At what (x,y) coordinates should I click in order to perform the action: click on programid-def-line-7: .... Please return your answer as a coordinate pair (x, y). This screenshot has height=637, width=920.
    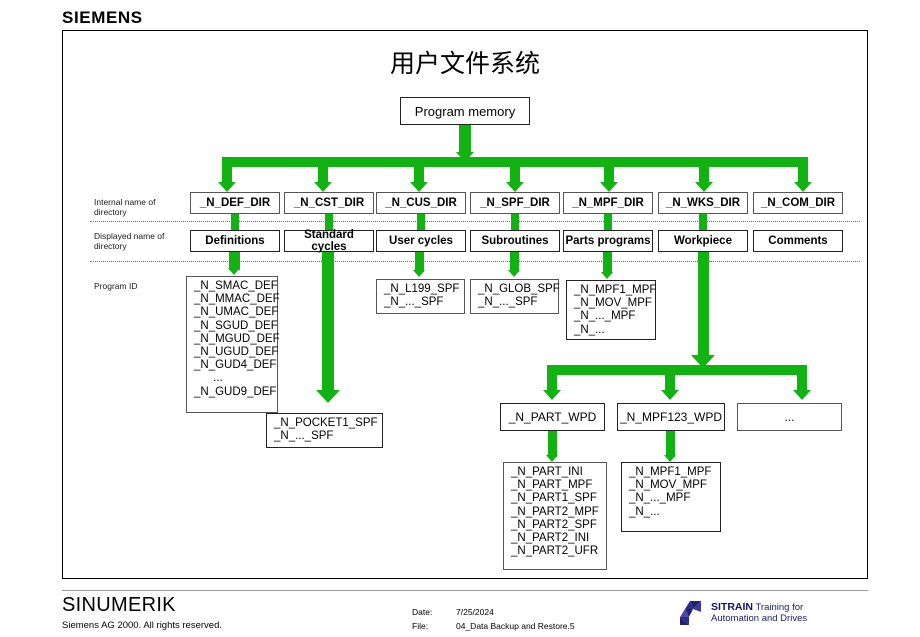
    Looking at the image, I should click on (208, 378).